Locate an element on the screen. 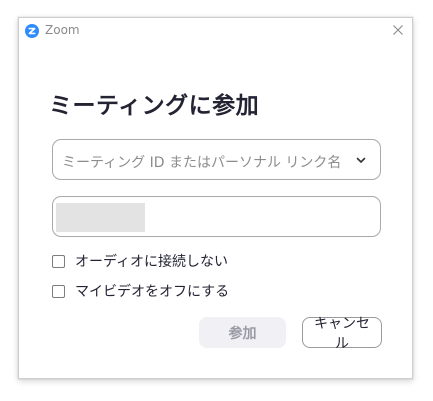 The image size is (433, 401). no-audio-label: オーディオに接続しない is located at coordinates (152, 262).